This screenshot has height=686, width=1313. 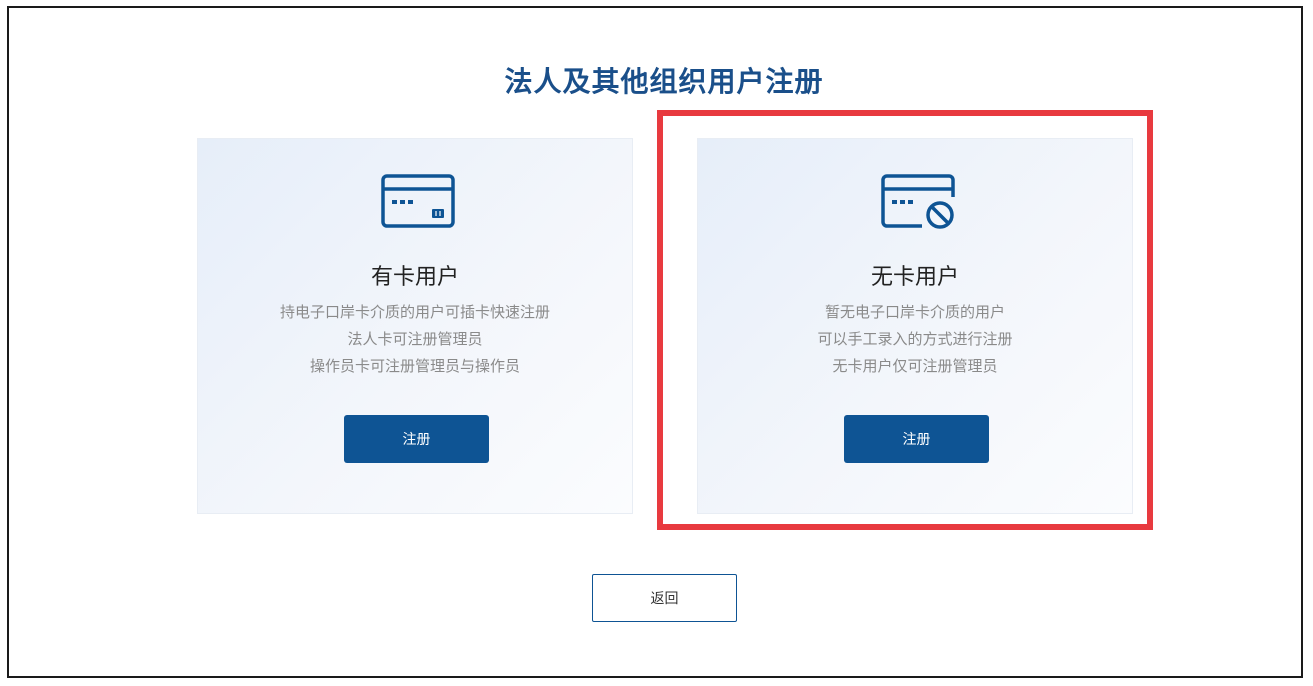 I want to click on card-description-line: 法人卡可注册管理员, so click(x=415, y=339).